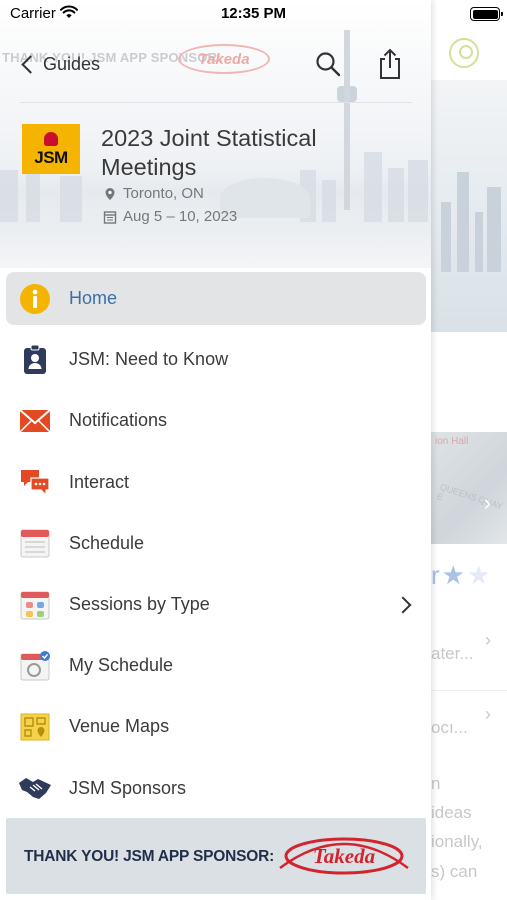  I want to click on background-venue-photo: ion Hall QUEENS QUAY E, so click(469, 488).